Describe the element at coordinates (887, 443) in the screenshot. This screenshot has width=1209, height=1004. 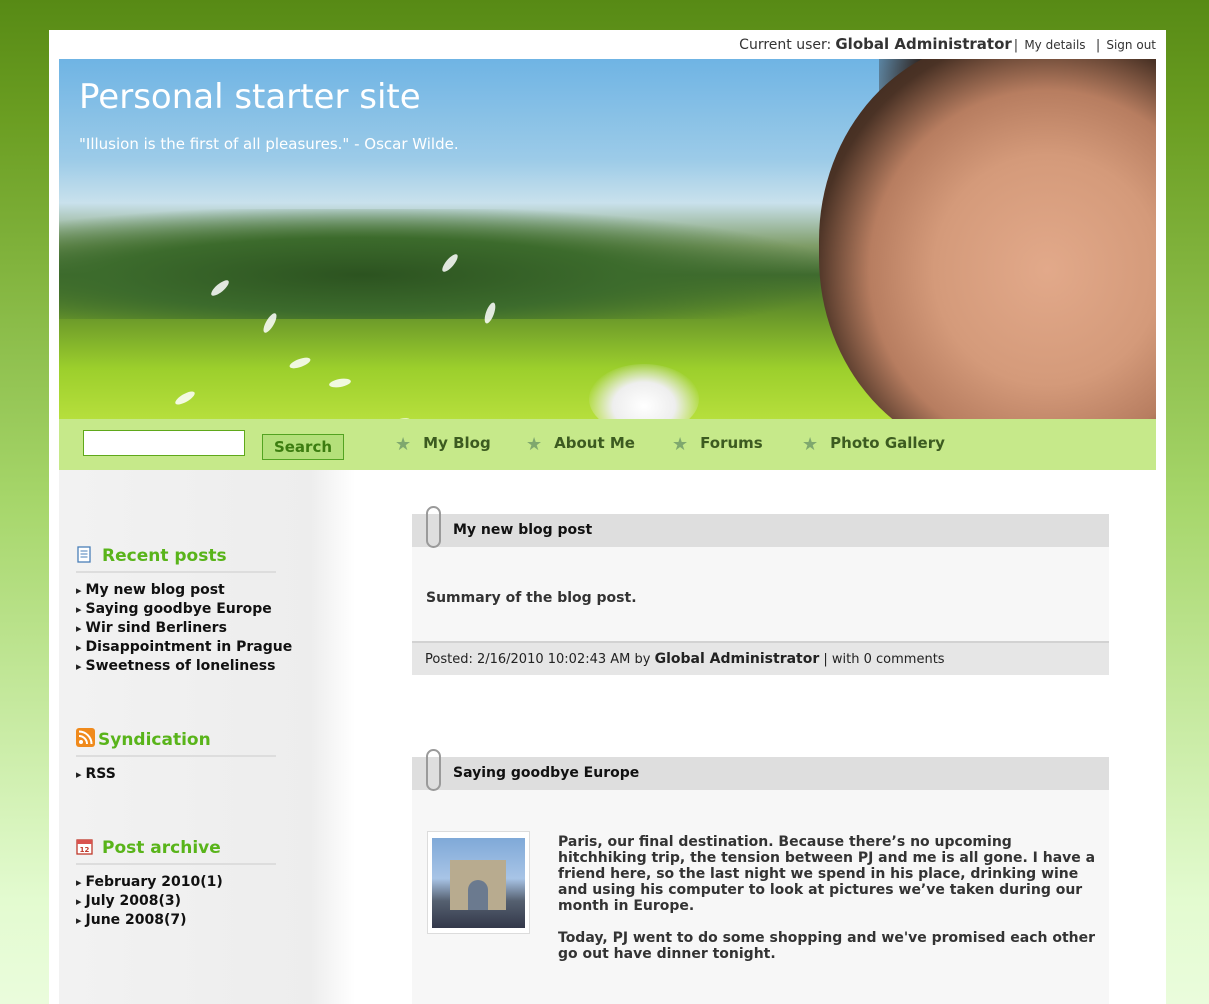
I see `nav-item-label: Photo Gallery` at that location.